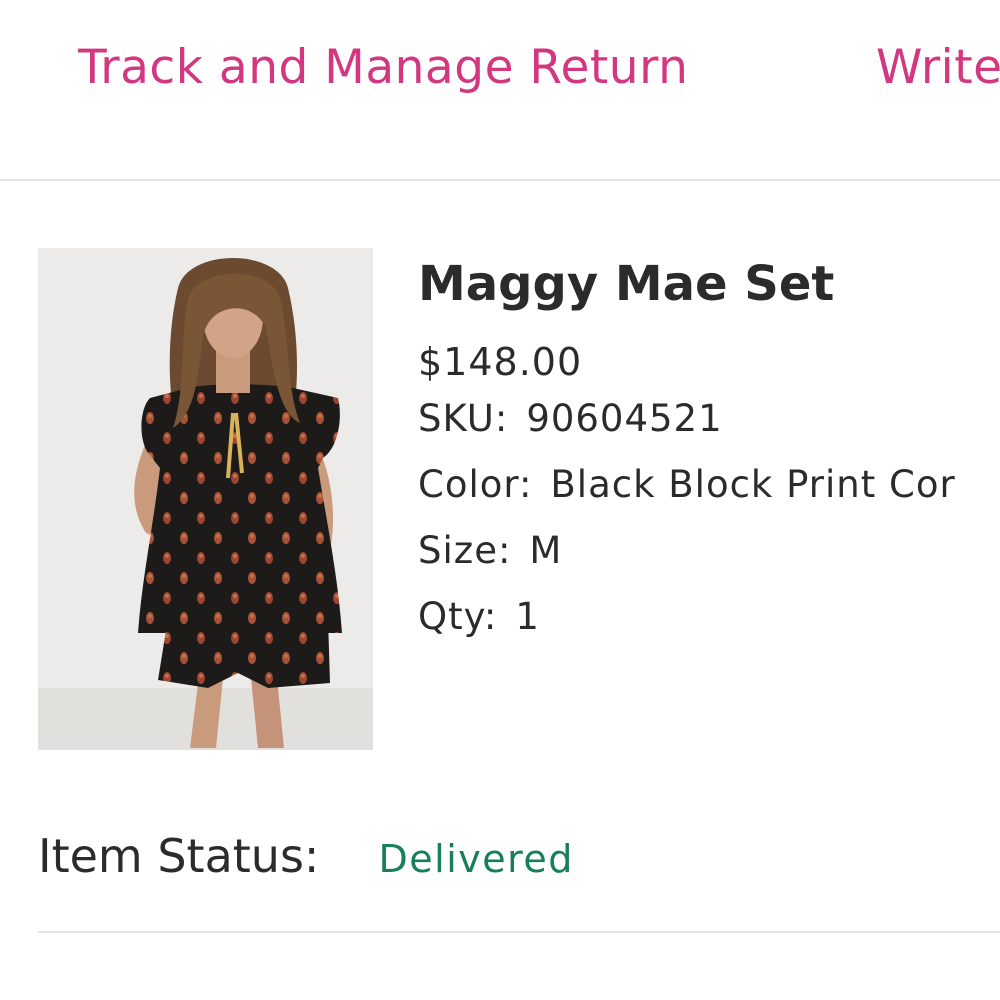  Describe the element at coordinates (465, 550) in the screenshot. I see `size-label: Size:` at that location.